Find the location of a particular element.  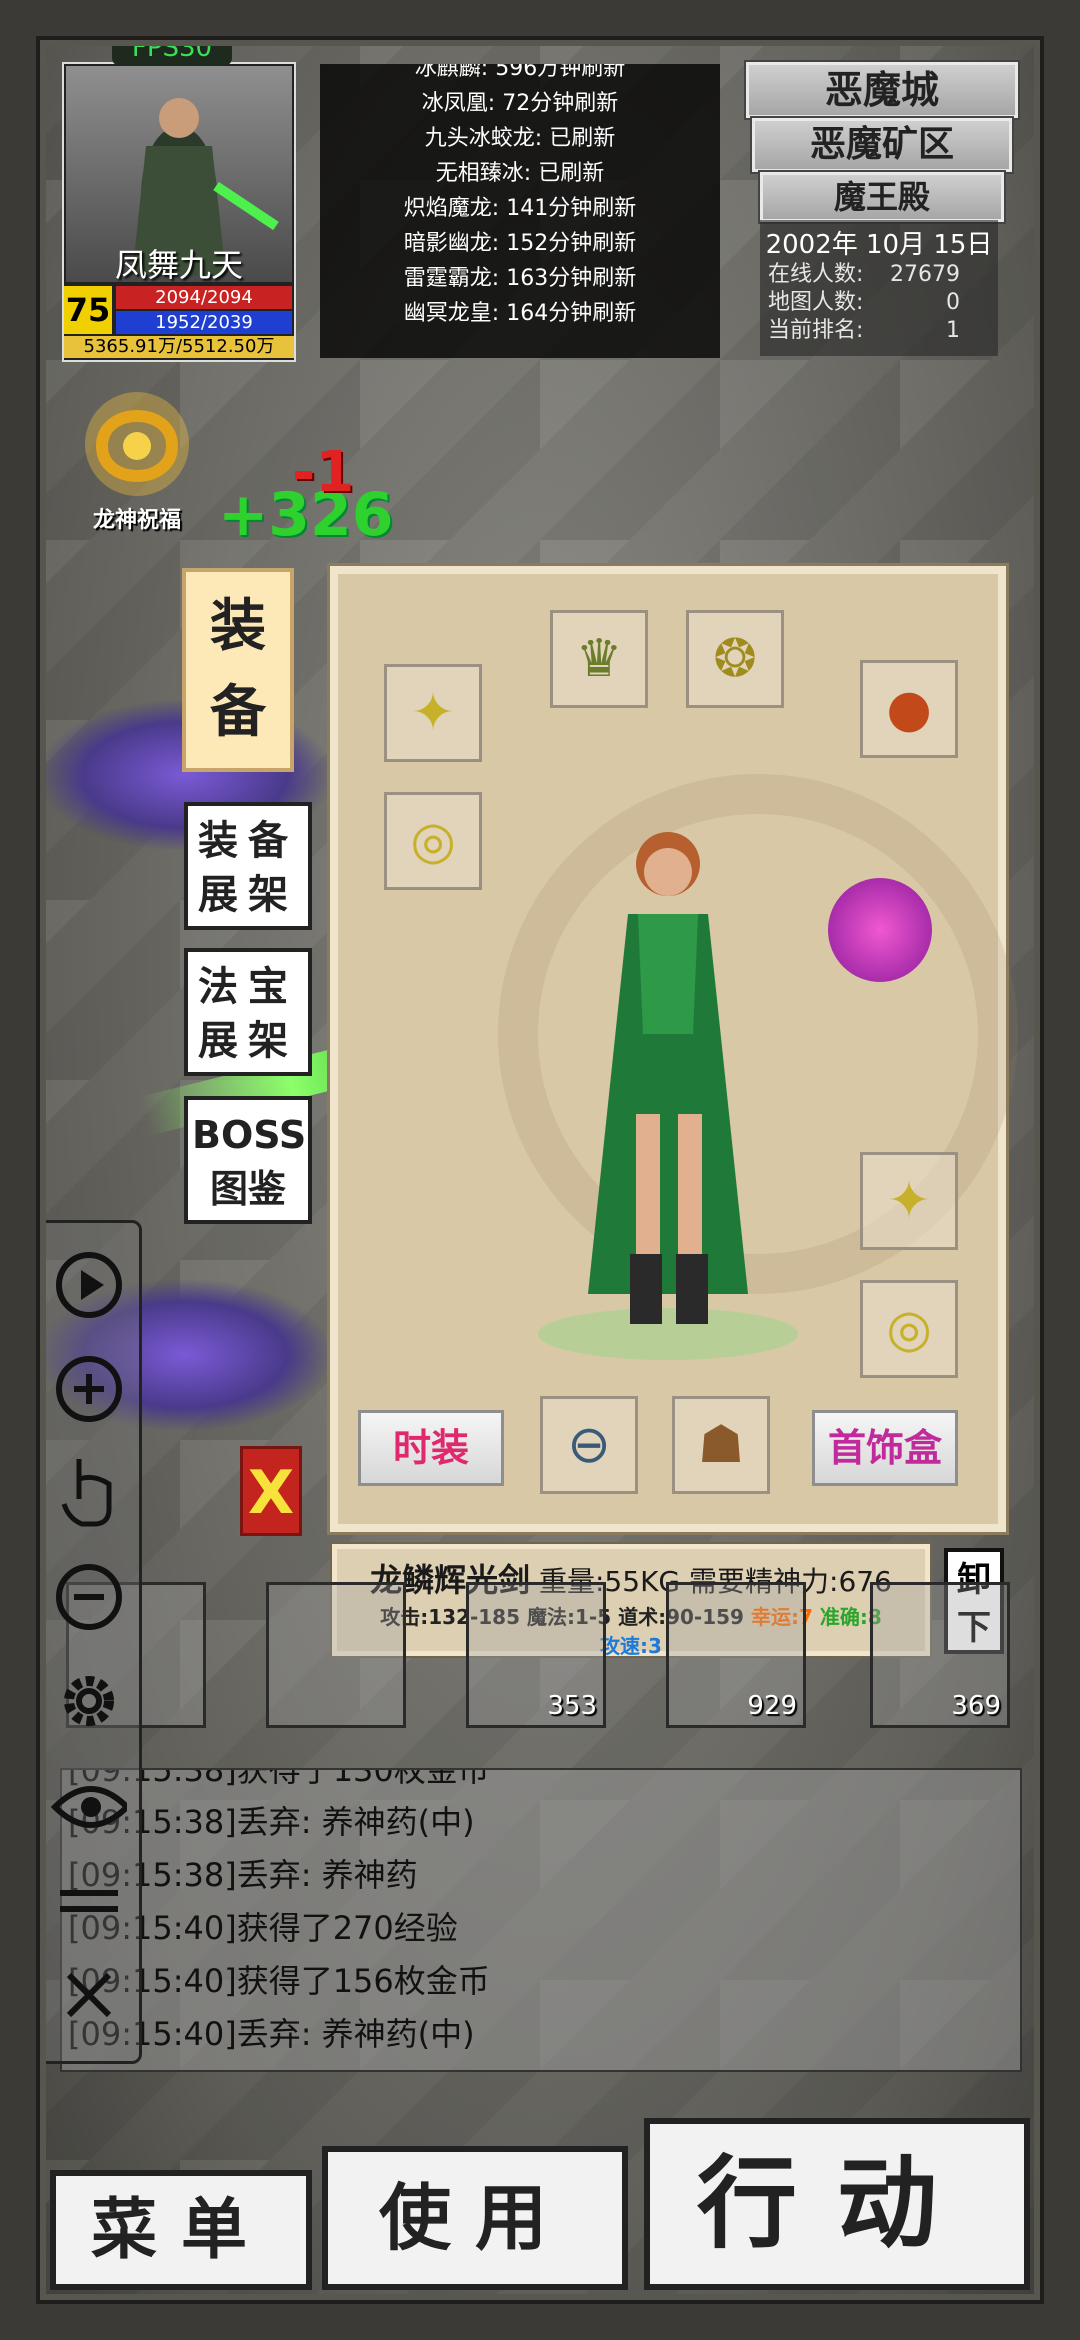

log-line: [09:15:40]获得了156枚金币 is located at coordinates (279, 1981).